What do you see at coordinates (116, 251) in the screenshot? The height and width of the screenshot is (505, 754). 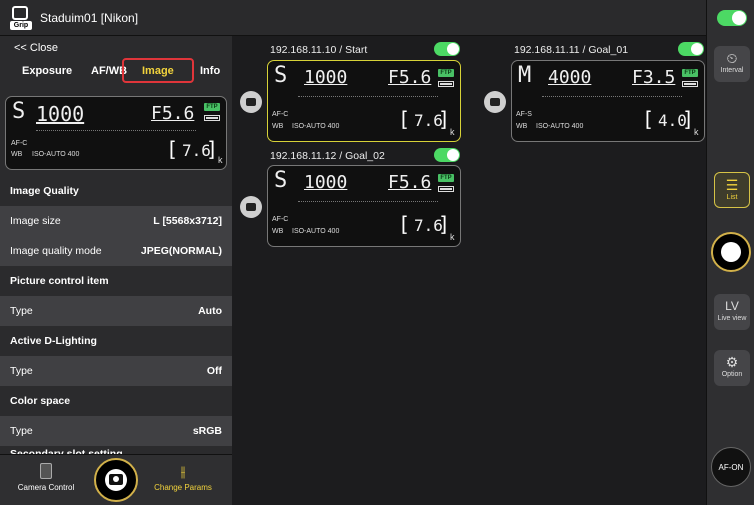 I see `setting-image-quality-mode: Image quality mode JPEG(NORMAL)` at bounding box center [116, 251].